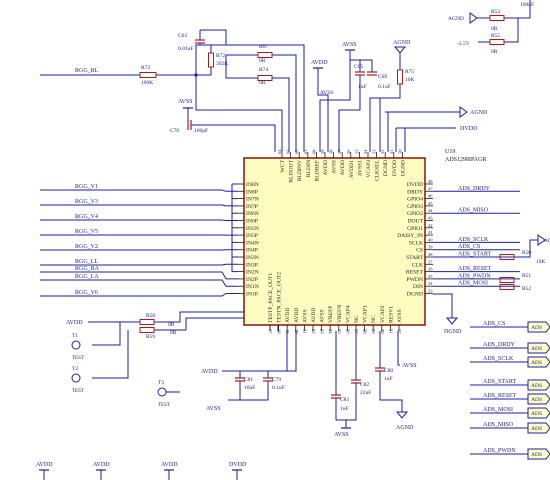 The image size is (550, 480). What do you see at coordinates (378, 170) in the screenshot?
I see `chip-pin-label-top: CLKSEL` at bounding box center [378, 170].